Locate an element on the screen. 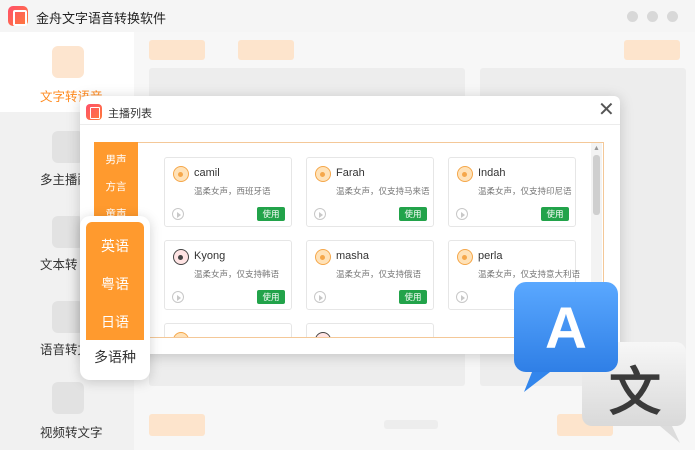  scroll-up-icon: ▲ is located at coordinates (596, 148).